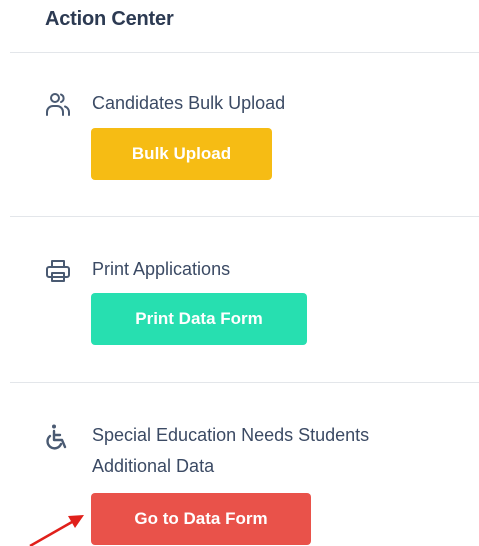 This screenshot has width=479, height=546. What do you see at coordinates (199, 319) in the screenshot?
I see `print-data-form-button: Print Data Form` at bounding box center [199, 319].